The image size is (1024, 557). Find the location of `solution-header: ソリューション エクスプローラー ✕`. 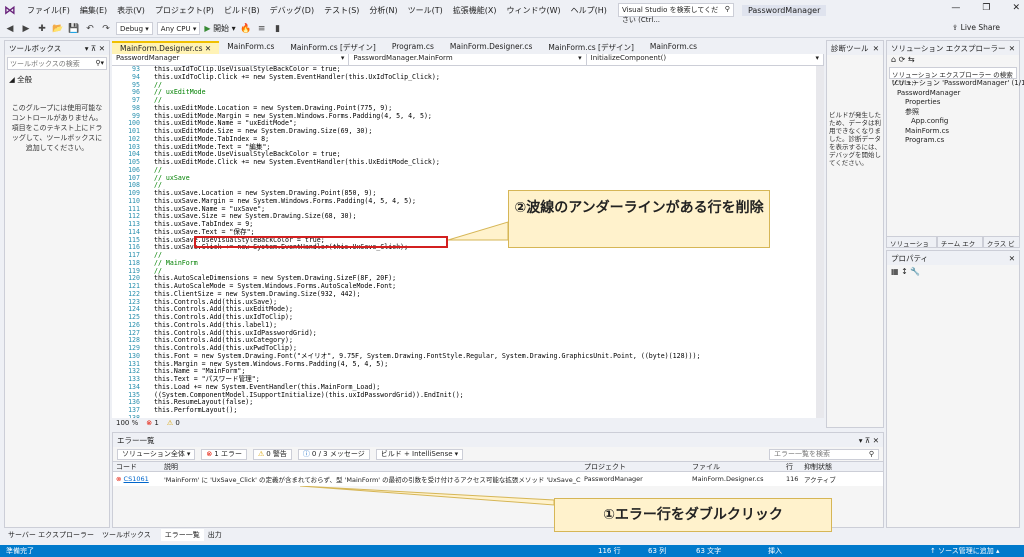

solution-header: ソリューション エクスプローラー ✕ is located at coordinates (953, 48).